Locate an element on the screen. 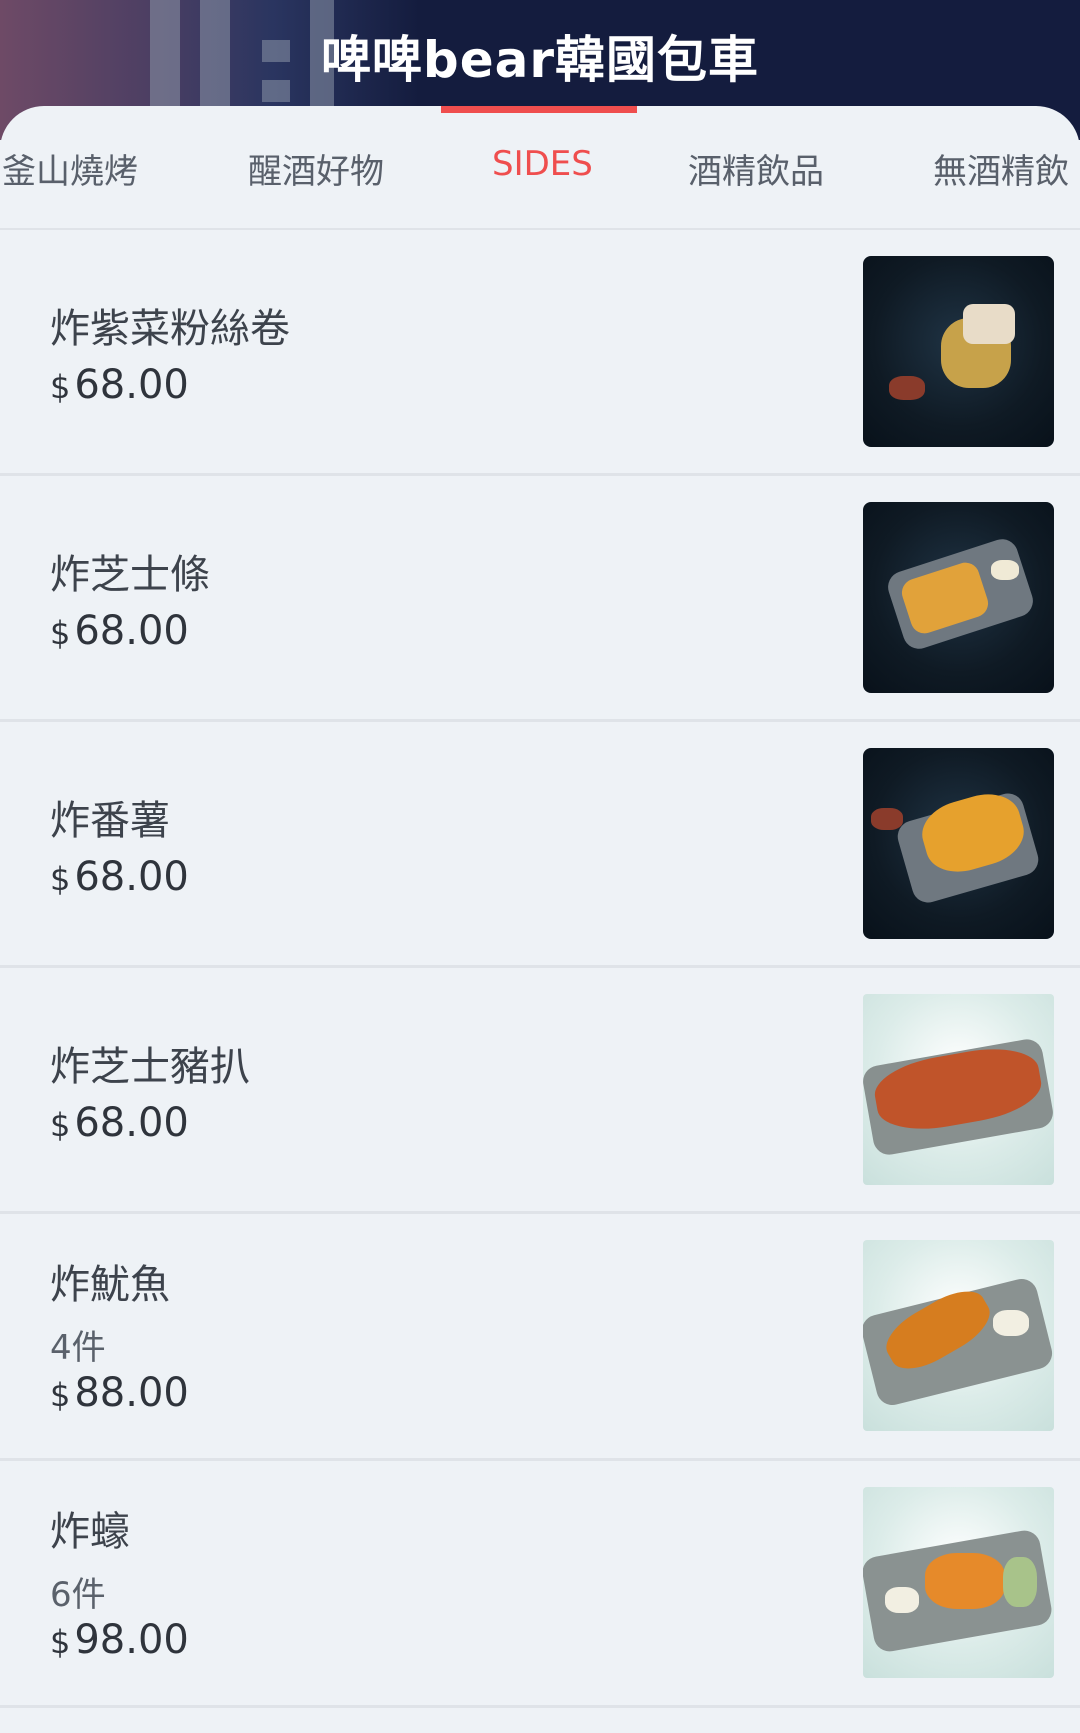  tab-sides: SIDES is located at coordinates (542, 164).